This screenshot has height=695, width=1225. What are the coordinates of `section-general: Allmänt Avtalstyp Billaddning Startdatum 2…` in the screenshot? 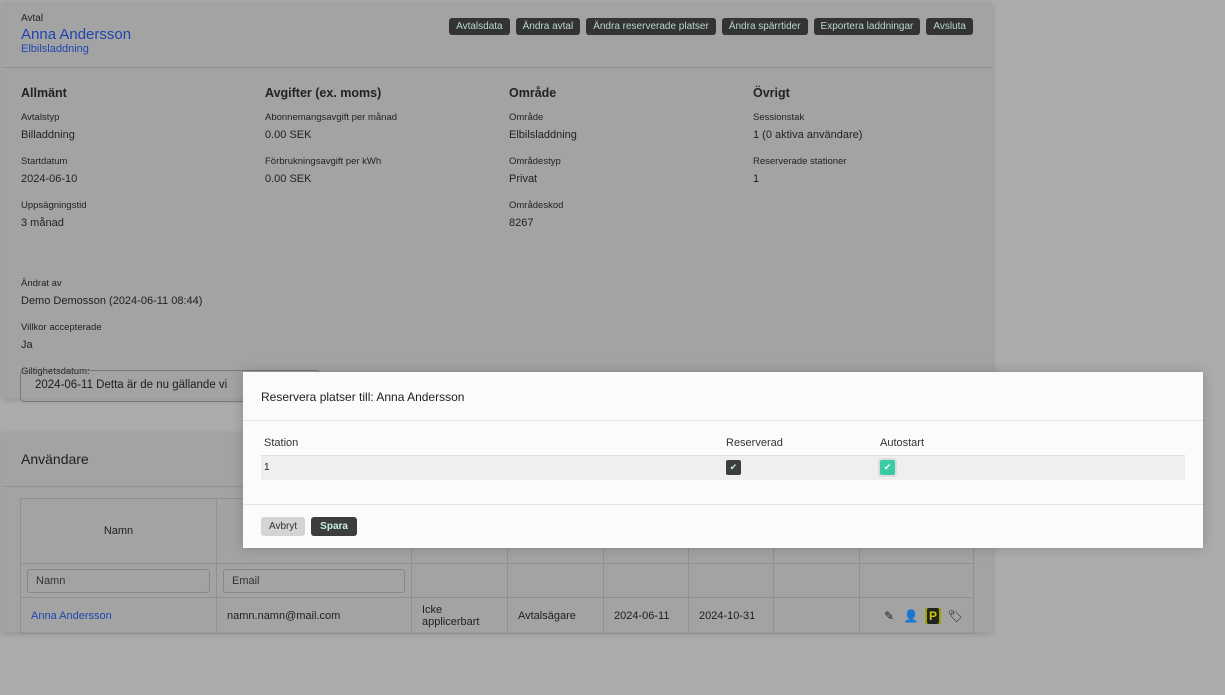 It's located at (136, 234).